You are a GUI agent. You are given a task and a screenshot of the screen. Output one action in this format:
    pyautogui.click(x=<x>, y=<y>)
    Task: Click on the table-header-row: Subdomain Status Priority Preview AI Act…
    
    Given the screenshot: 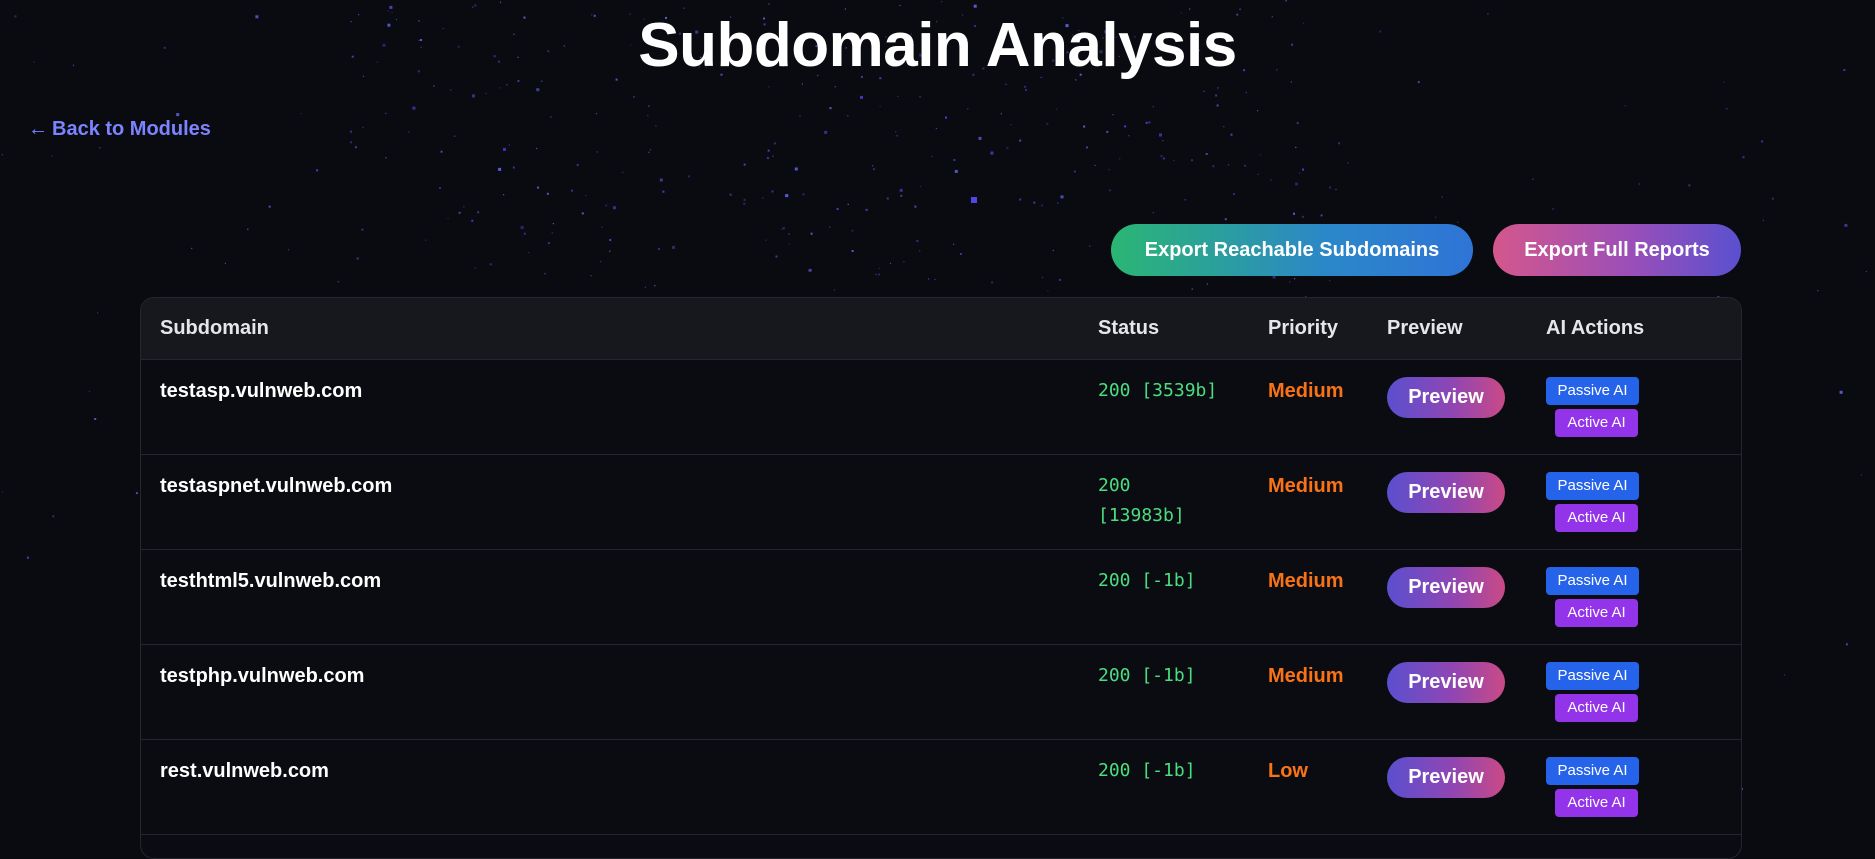 What is the action you would take?
    pyautogui.click(x=941, y=329)
    